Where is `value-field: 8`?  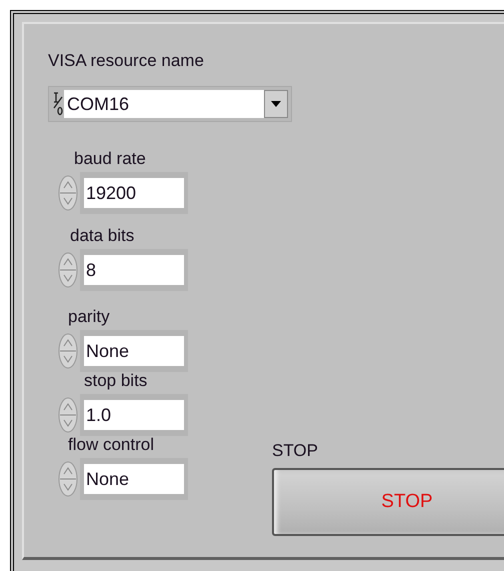 value-field: 8 is located at coordinates (134, 270).